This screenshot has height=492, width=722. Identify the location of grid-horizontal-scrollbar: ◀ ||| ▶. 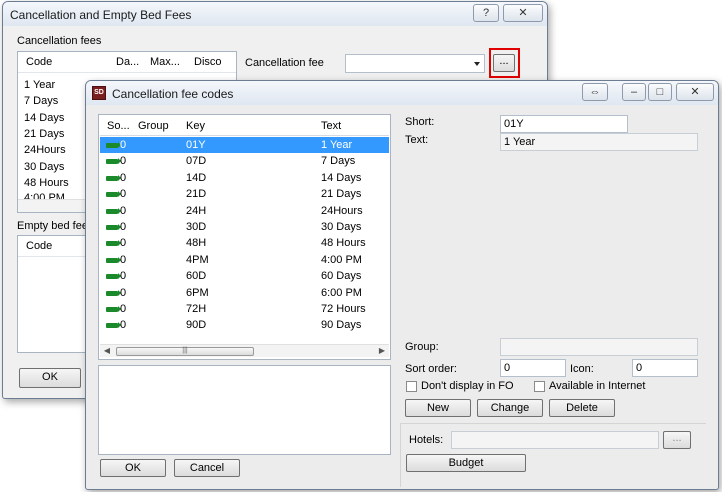
(244, 350).